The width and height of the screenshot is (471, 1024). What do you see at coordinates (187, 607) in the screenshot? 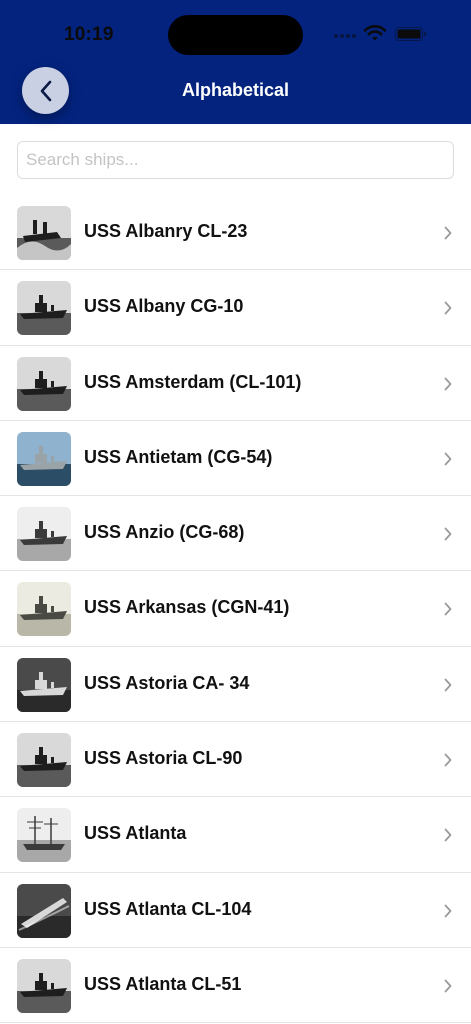
I see `ship-name: USS Arkansas (CGN-41)` at bounding box center [187, 607].